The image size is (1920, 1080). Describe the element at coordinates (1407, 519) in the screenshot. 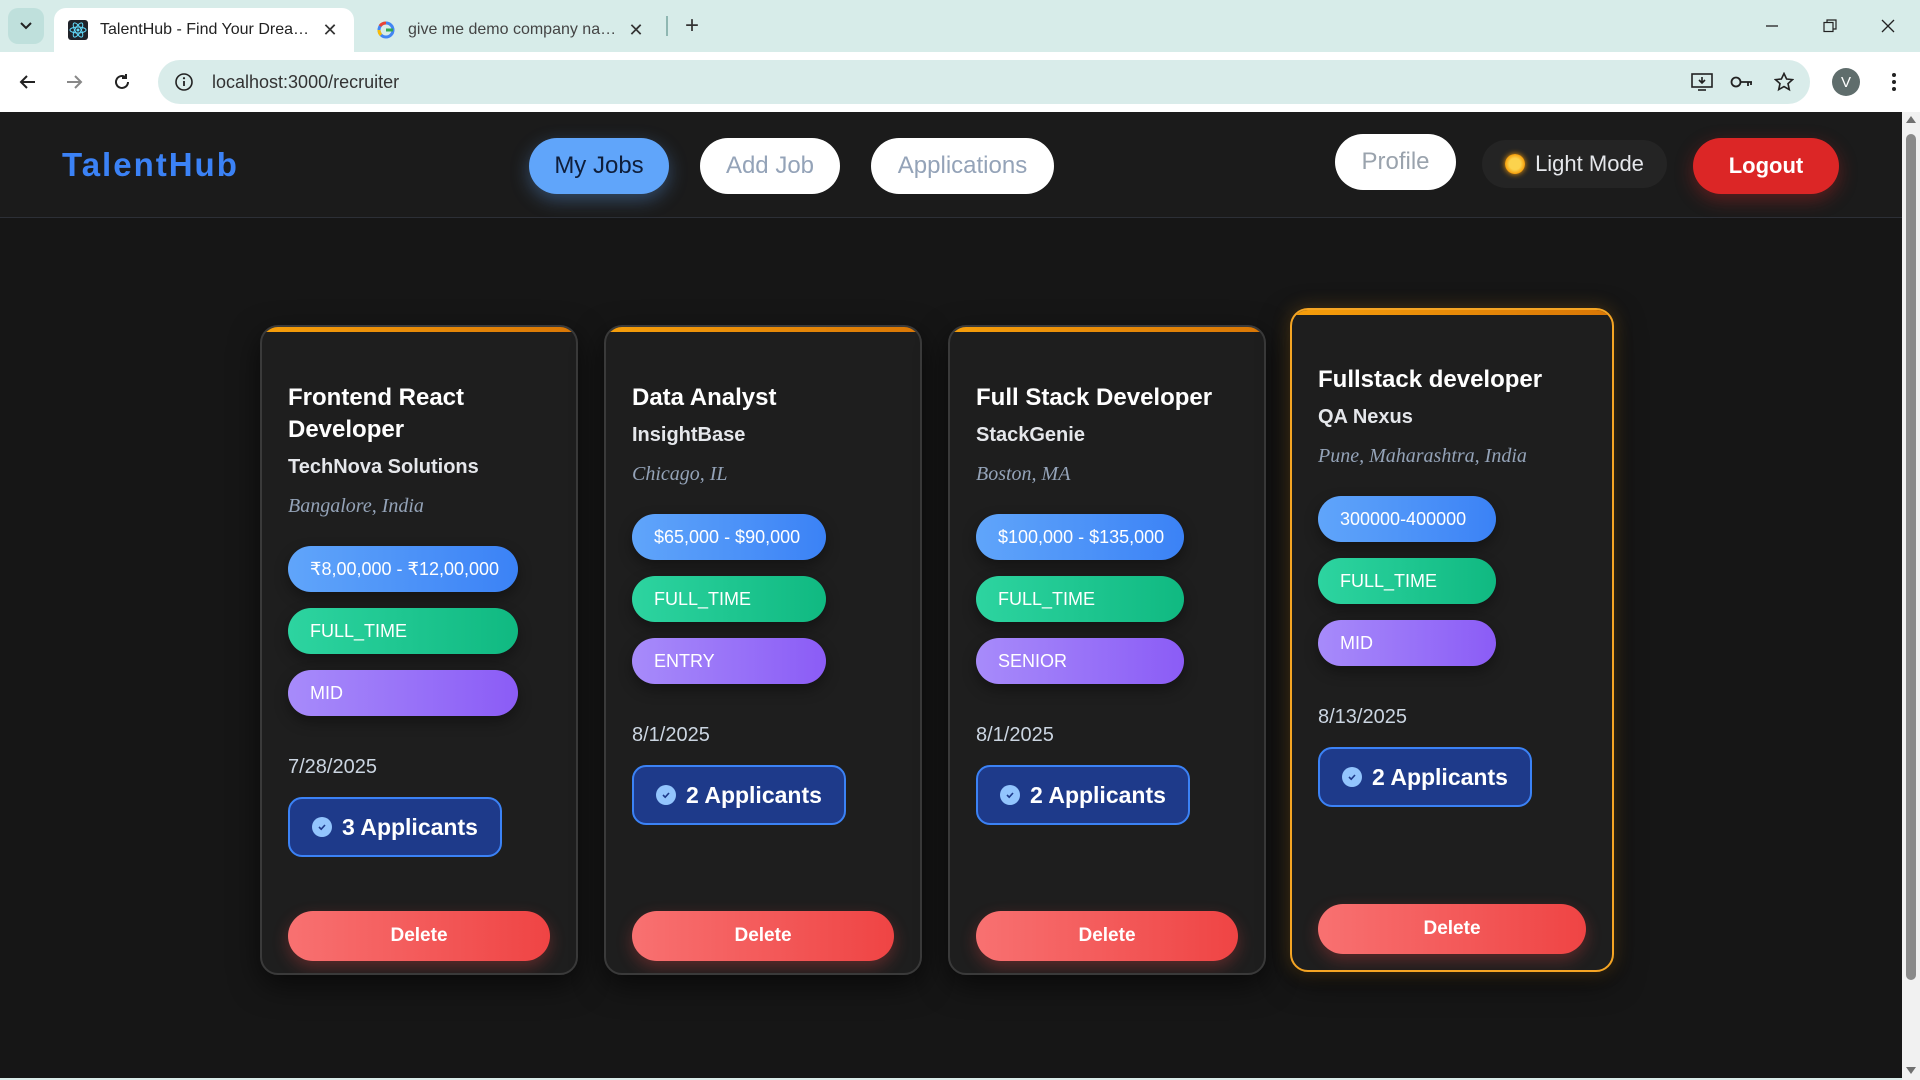

I see `salary-tag: 300000-400000` at that location.